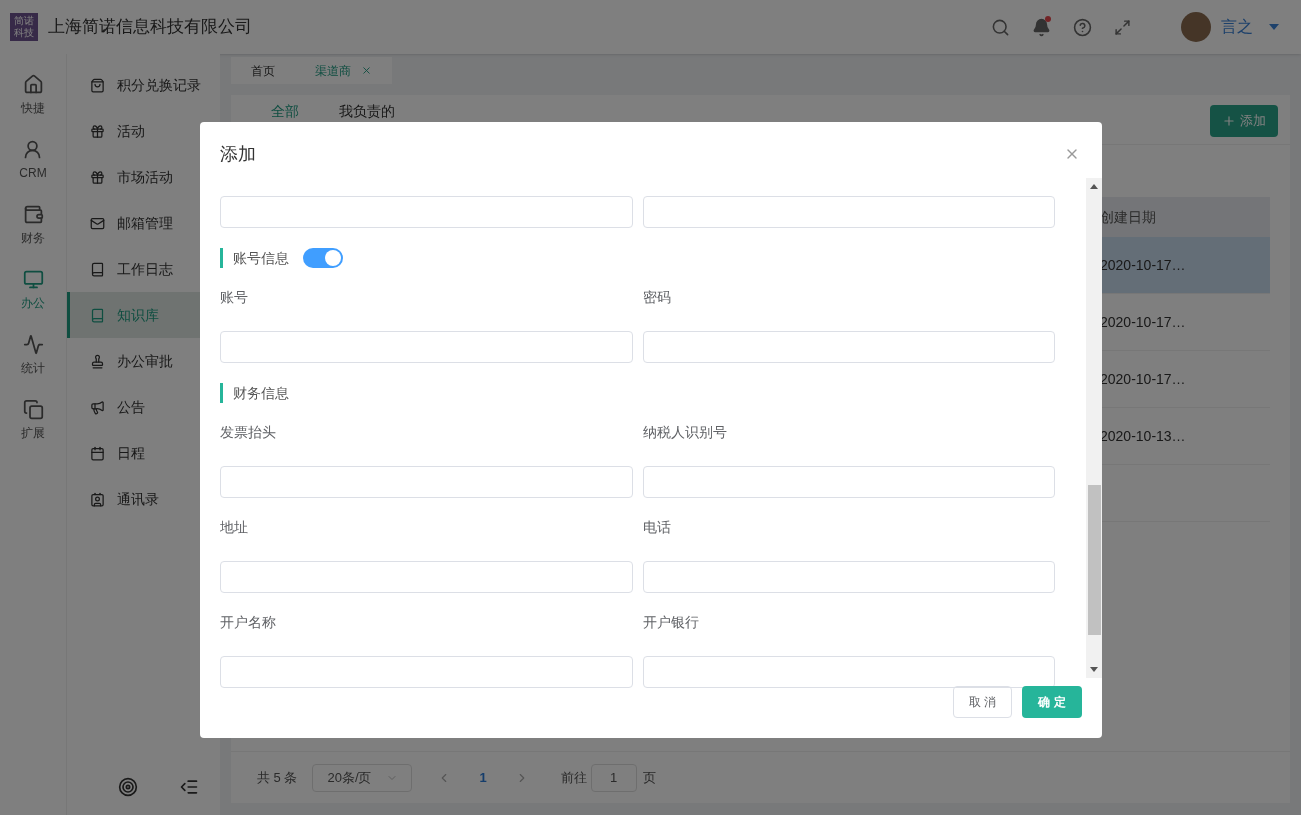 Image resolution: width=1301 pixels, height=815 pixels. I want to click on menu-item: 通讯录, so click(143, 499).